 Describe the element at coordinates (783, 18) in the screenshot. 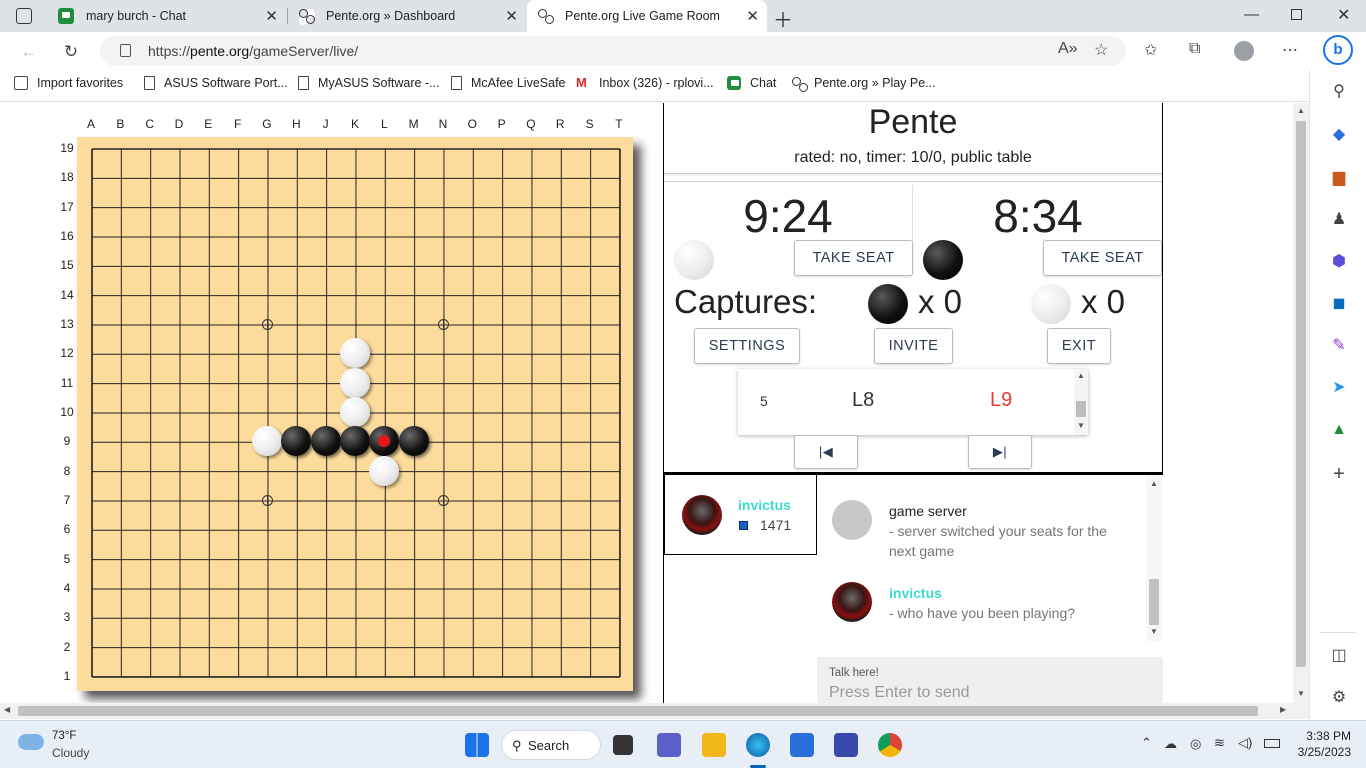

I see `new-tab-icon: ＋` at that location.